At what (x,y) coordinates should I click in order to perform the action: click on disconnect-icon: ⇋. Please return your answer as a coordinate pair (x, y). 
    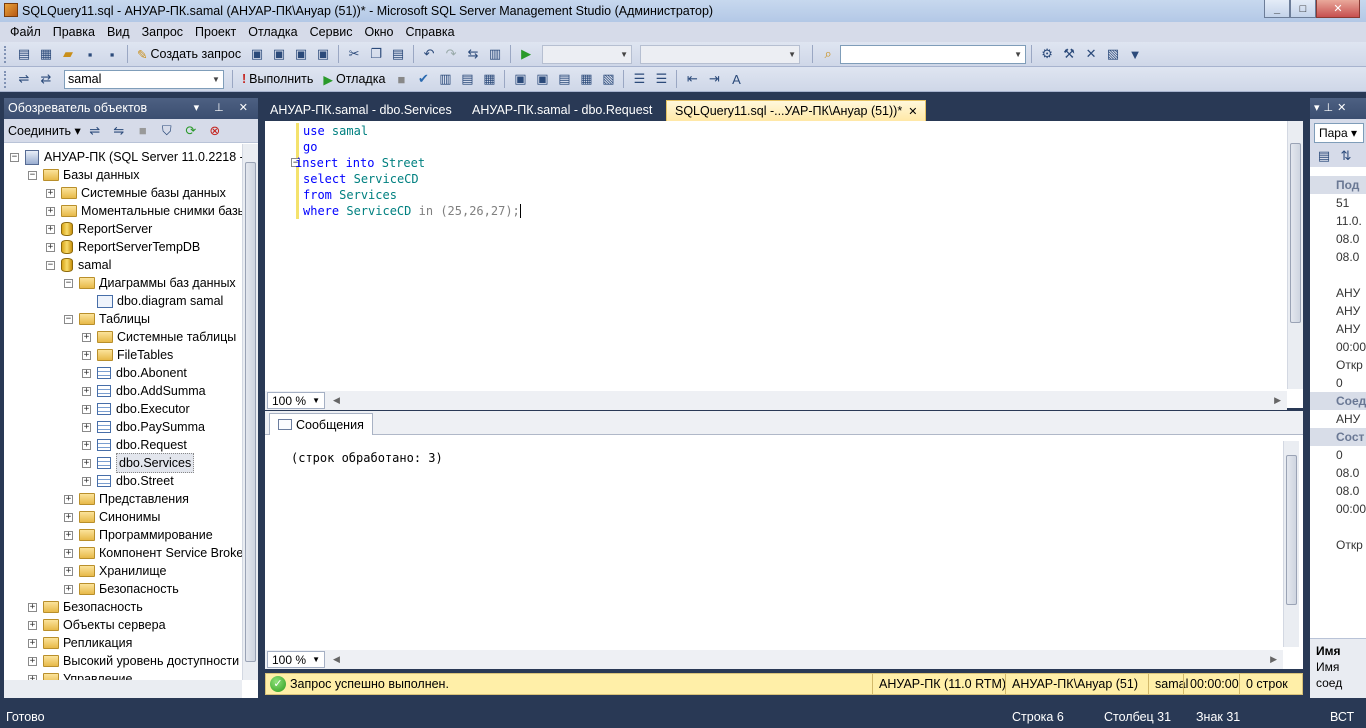
    Looking at the image, I should click on (119, 131).